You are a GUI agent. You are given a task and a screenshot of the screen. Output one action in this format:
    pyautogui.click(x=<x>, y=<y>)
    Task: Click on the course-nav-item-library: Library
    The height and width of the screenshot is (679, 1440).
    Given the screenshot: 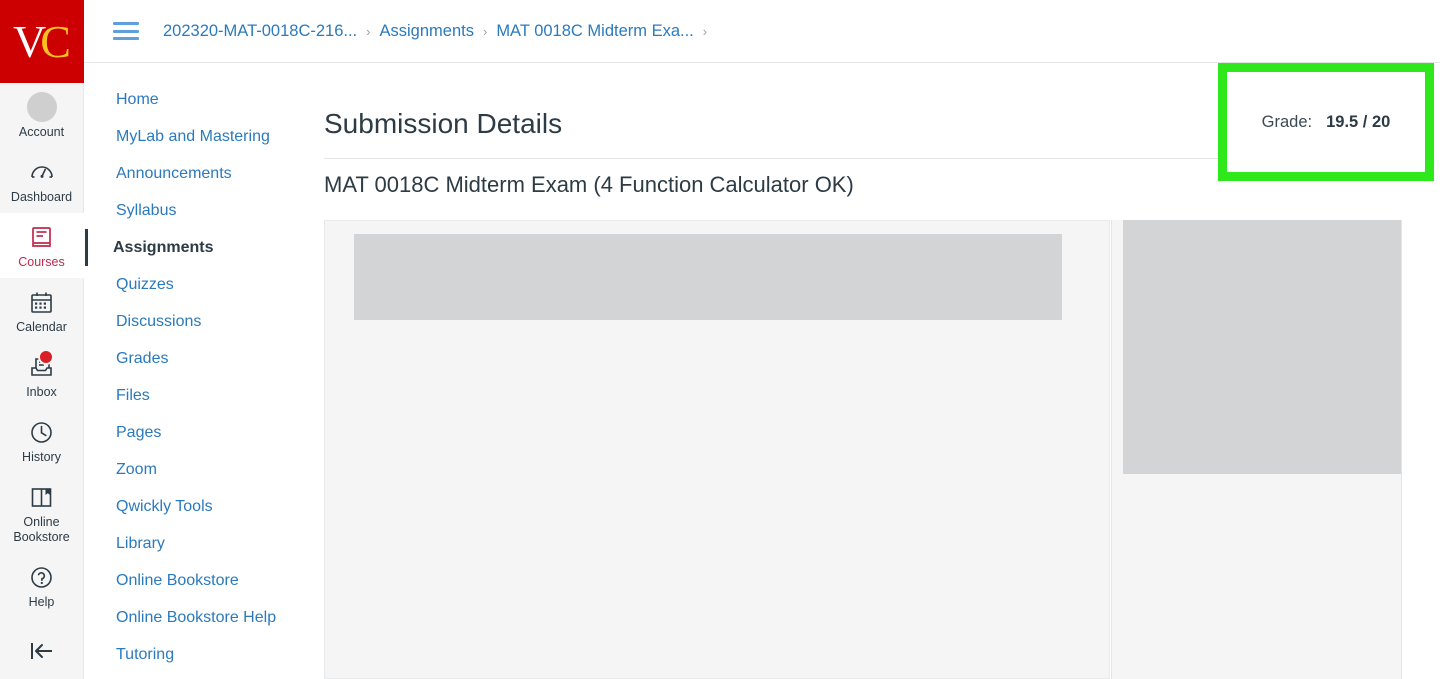 What is the action you would take?
    pyautogui.click(x=204, y=543)
    